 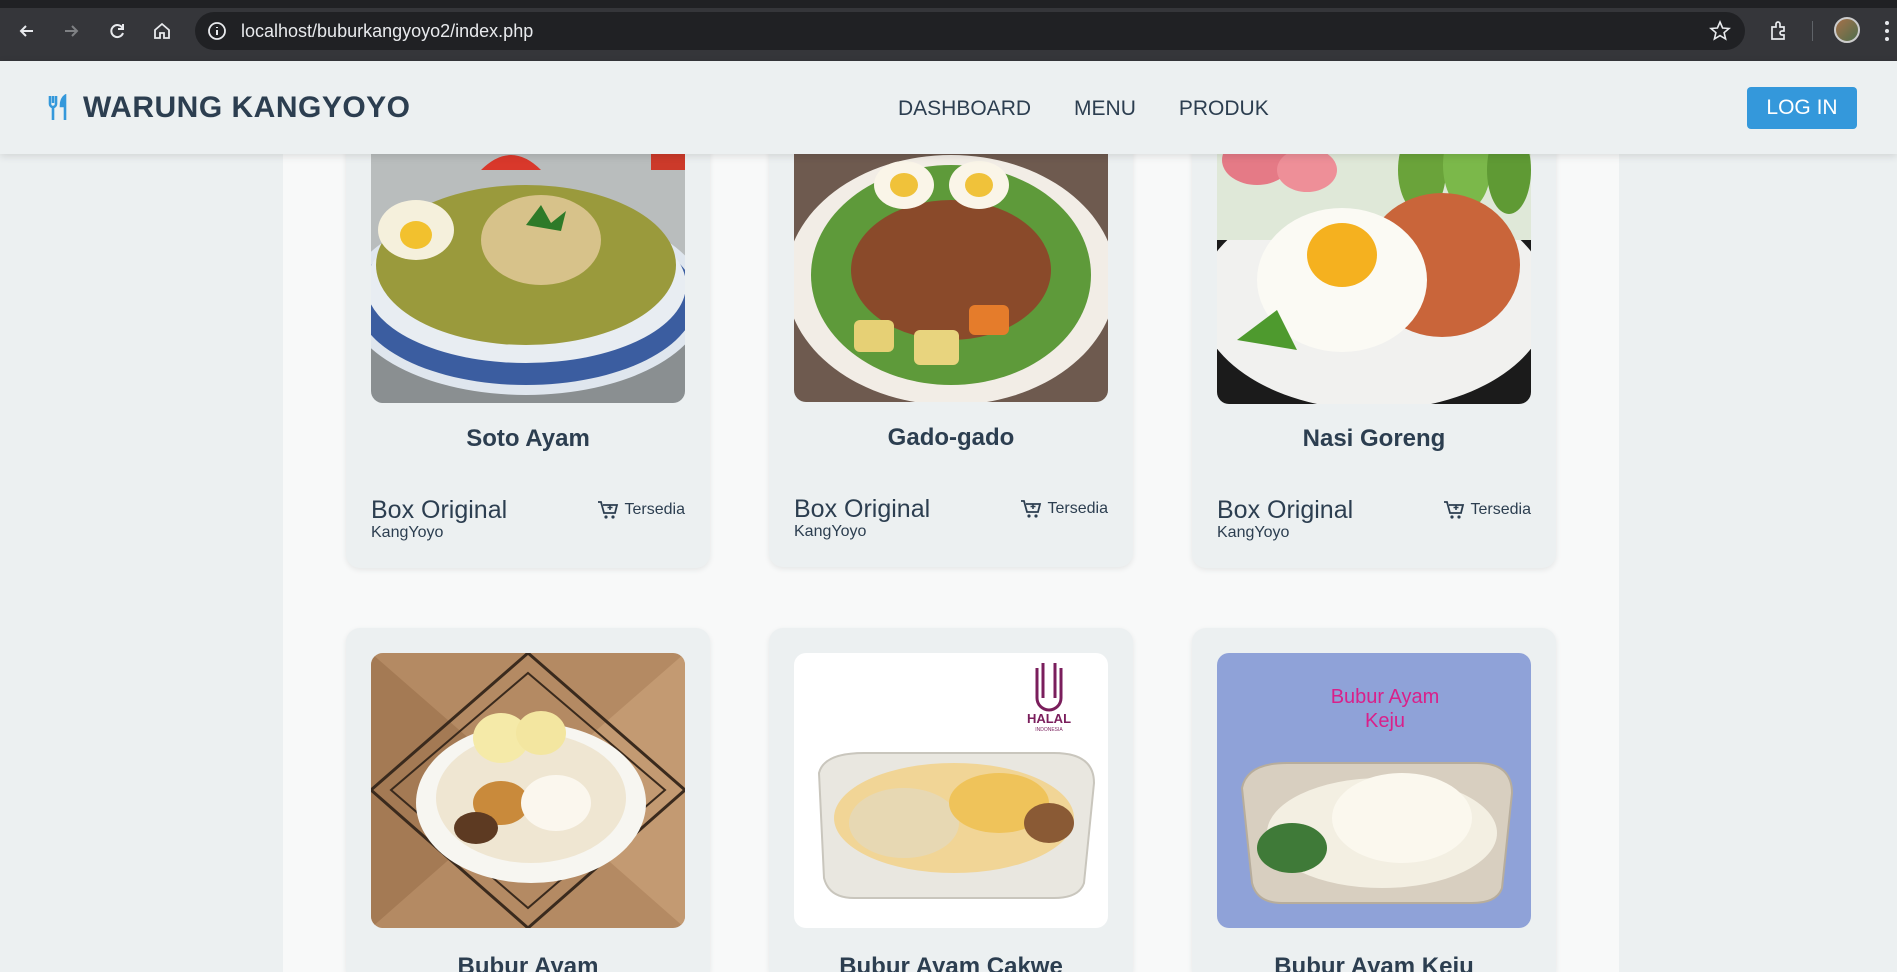 What do you see at coordinates (964, 109) in the screenshot?
I see `nav-dashboard: DASHBOARD` at bounding box center [964, 109].